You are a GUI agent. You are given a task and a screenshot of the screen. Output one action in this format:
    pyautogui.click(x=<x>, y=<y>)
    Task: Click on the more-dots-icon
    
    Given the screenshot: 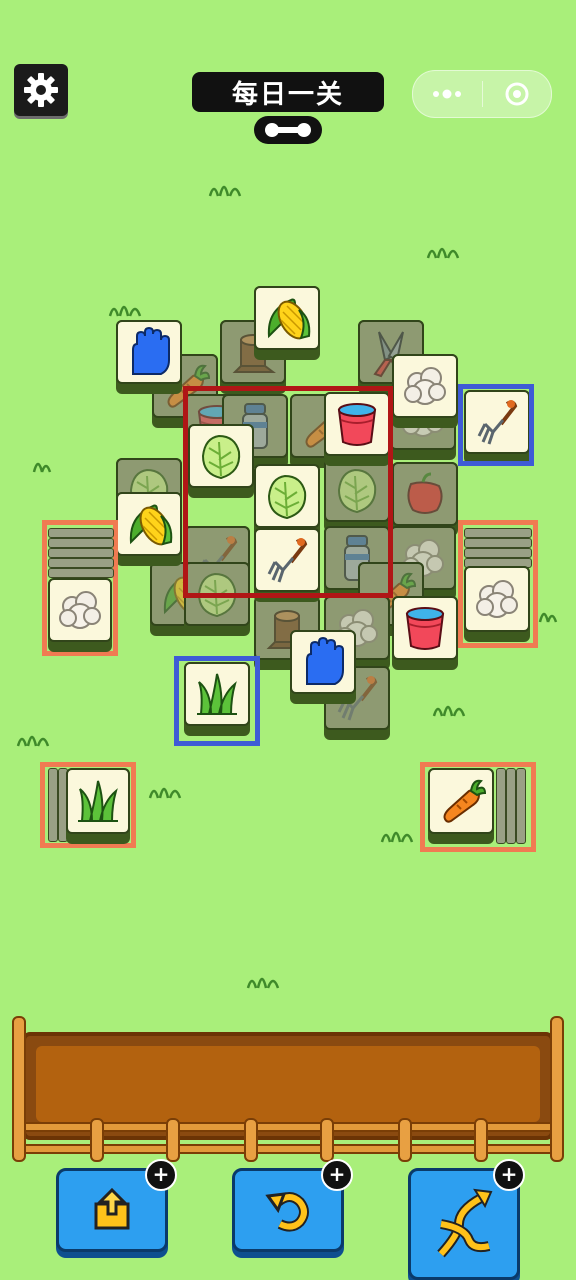 What is the action you would take?
    pyautogui.click(x=447, y=94)
    